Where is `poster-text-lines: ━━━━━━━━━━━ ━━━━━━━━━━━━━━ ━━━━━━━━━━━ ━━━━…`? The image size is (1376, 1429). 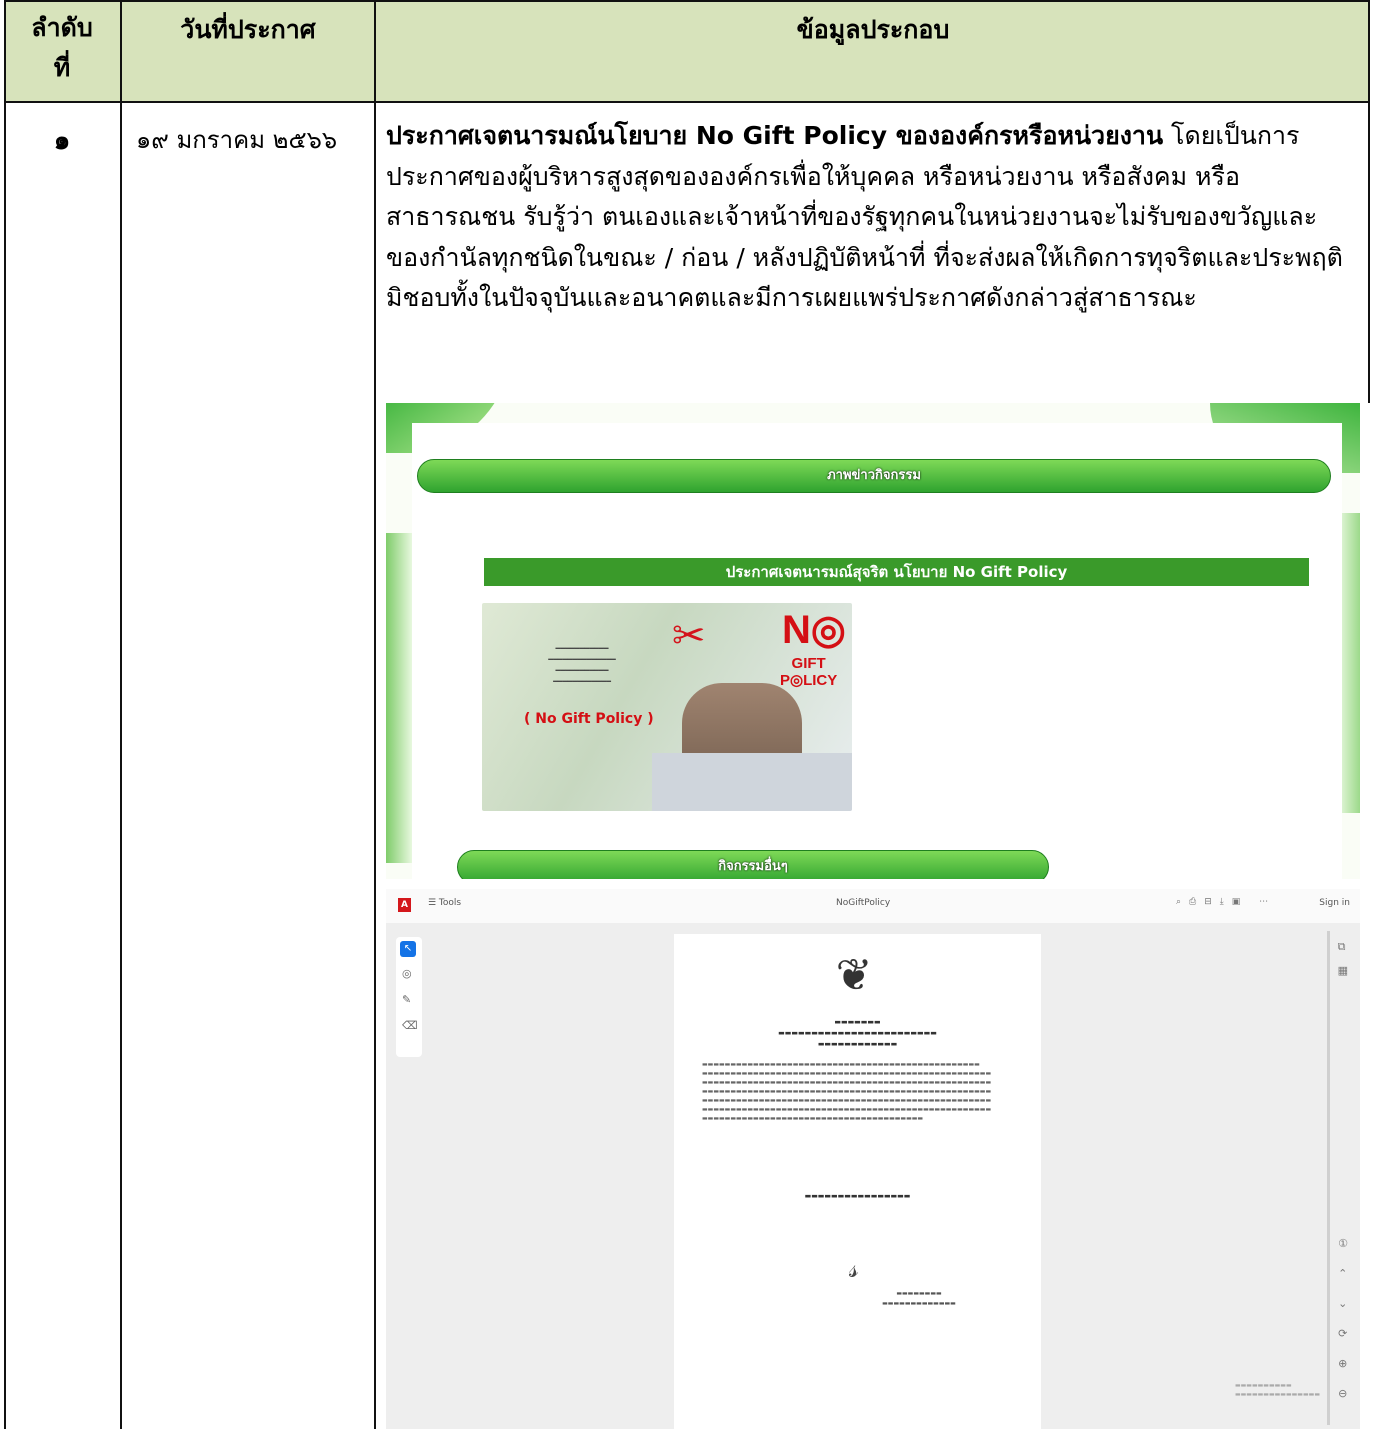
poster-text-lines: ━━━━━━━━━━━ ━━━━━━━━━━━━━━ ━━━━━━━━━━━ ━━━━… is located at coordinates (582, 665).